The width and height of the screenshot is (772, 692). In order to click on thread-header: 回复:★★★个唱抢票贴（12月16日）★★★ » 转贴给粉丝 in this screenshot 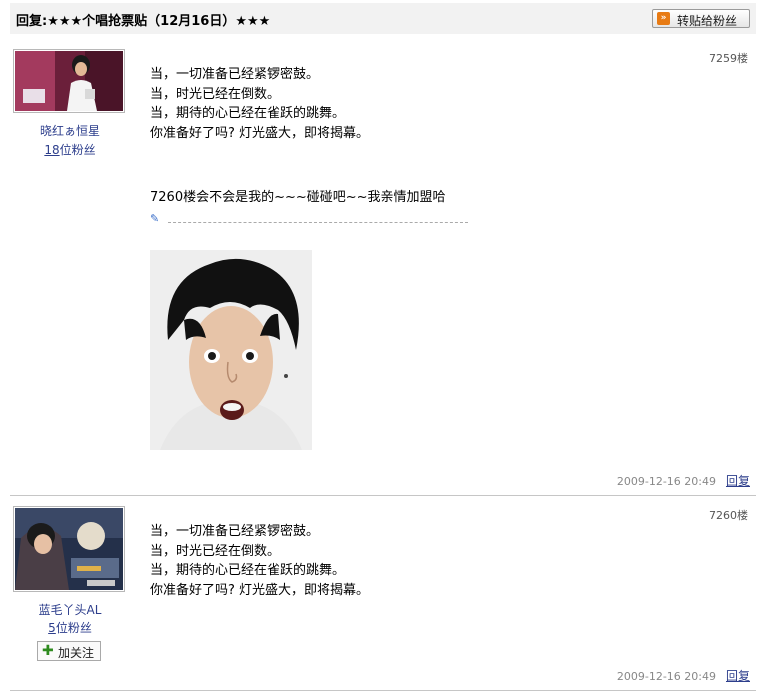, I will do `click(383, 18)`.